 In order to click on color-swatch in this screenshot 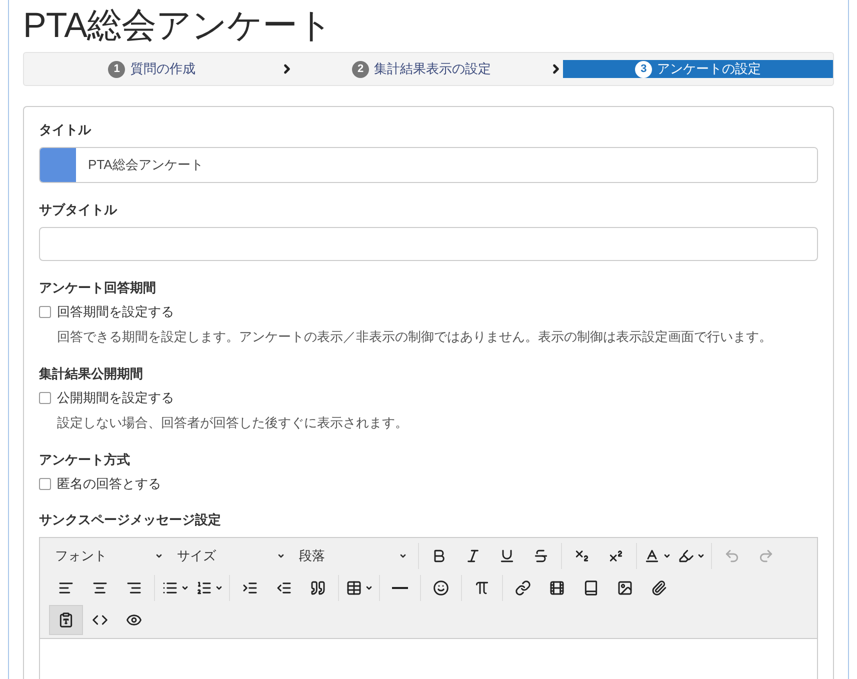, I will do `click(58, 165)`.